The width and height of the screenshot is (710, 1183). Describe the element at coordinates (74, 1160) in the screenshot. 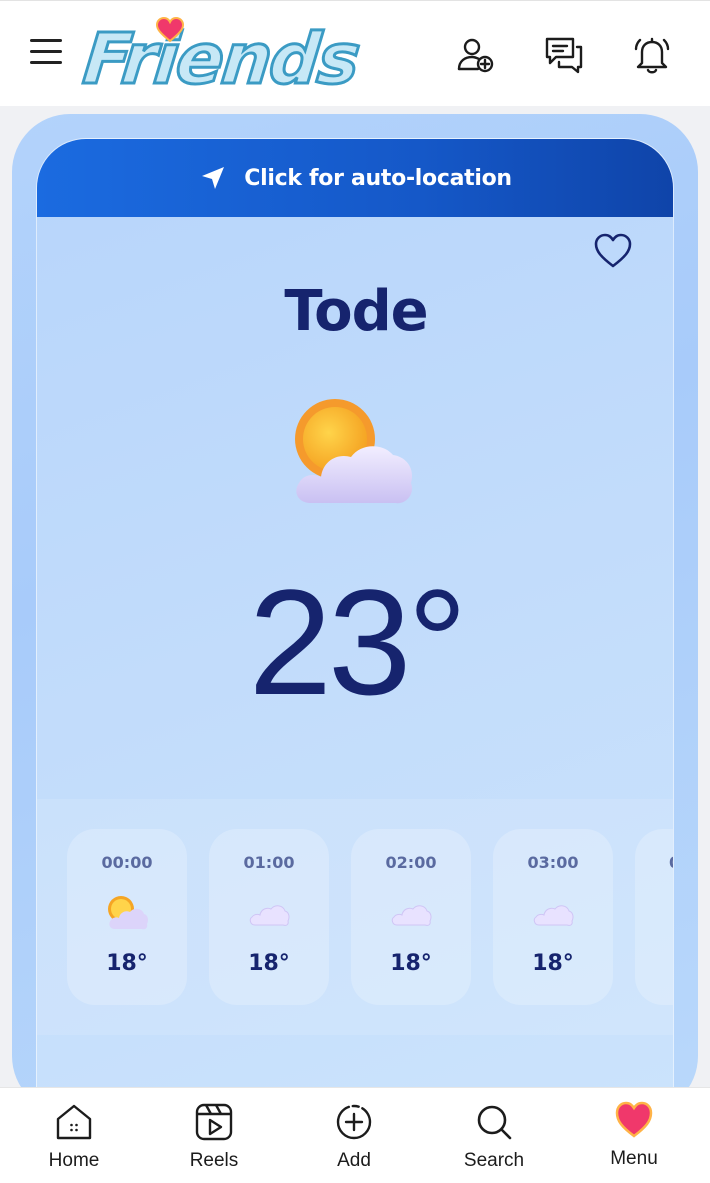

I see `nav-label: Home` at that location.